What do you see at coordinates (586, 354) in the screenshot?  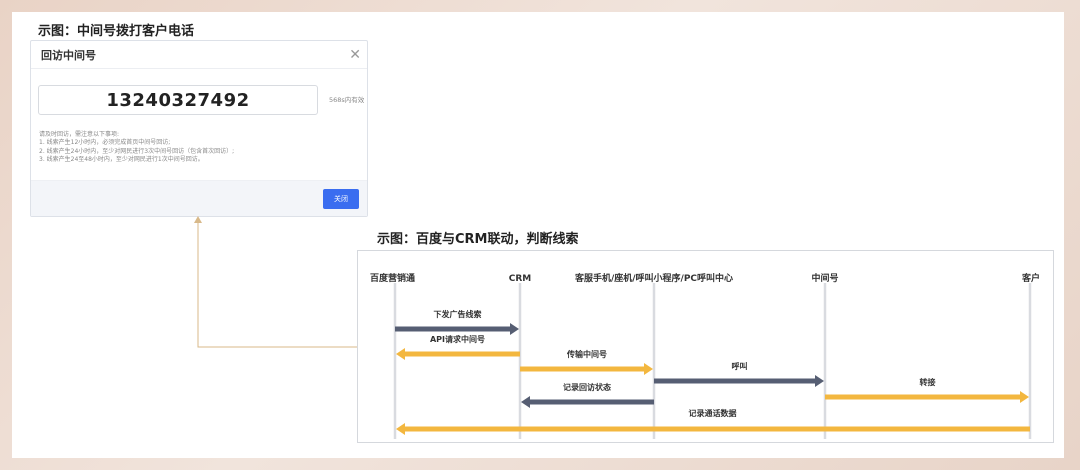 I see `message-label: 传输中间号` at bounding box center [586, 354].